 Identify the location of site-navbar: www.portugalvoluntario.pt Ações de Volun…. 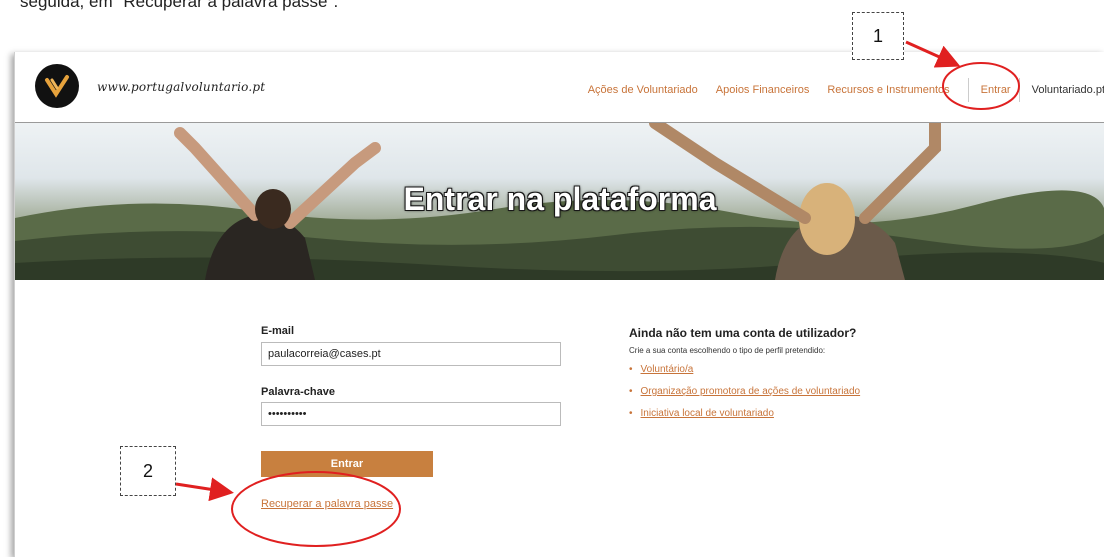
(559, 88).